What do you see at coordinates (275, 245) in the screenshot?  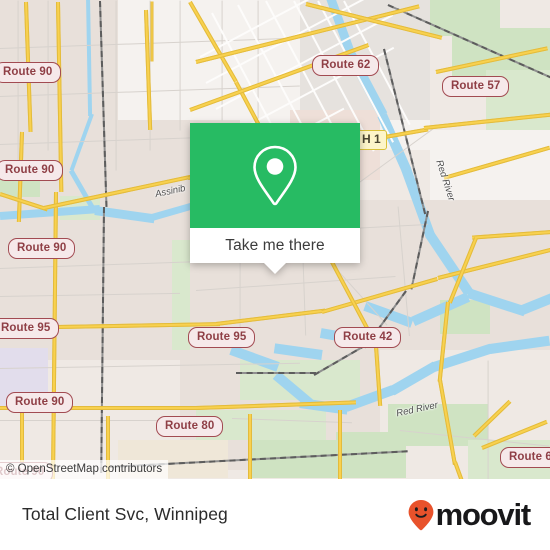 I see `take-me-there-label: Take me there` at bounding box center [275, 245].